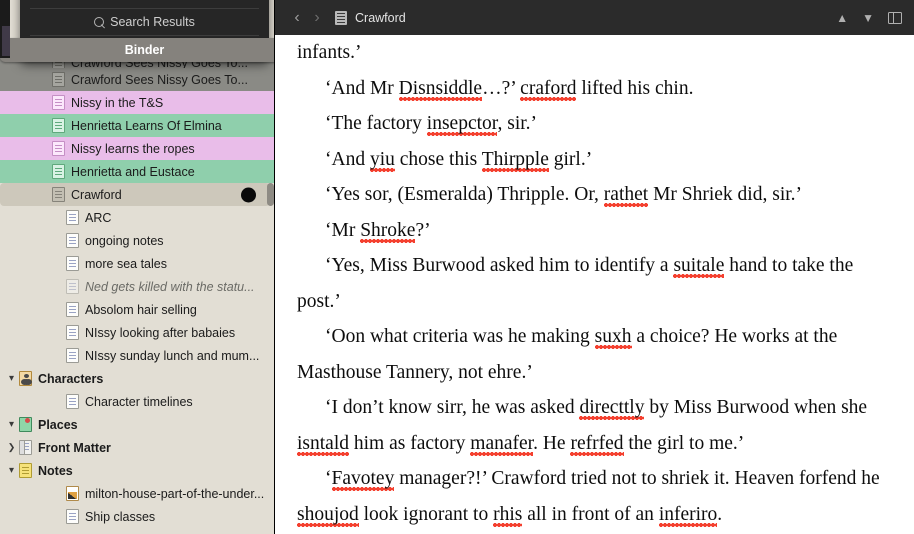 Image resolution: width=914 pixels, height=534 pixels. Describe the element at coordinates (5, 29) in the screenshot. I see `window-left-edge` at that location.